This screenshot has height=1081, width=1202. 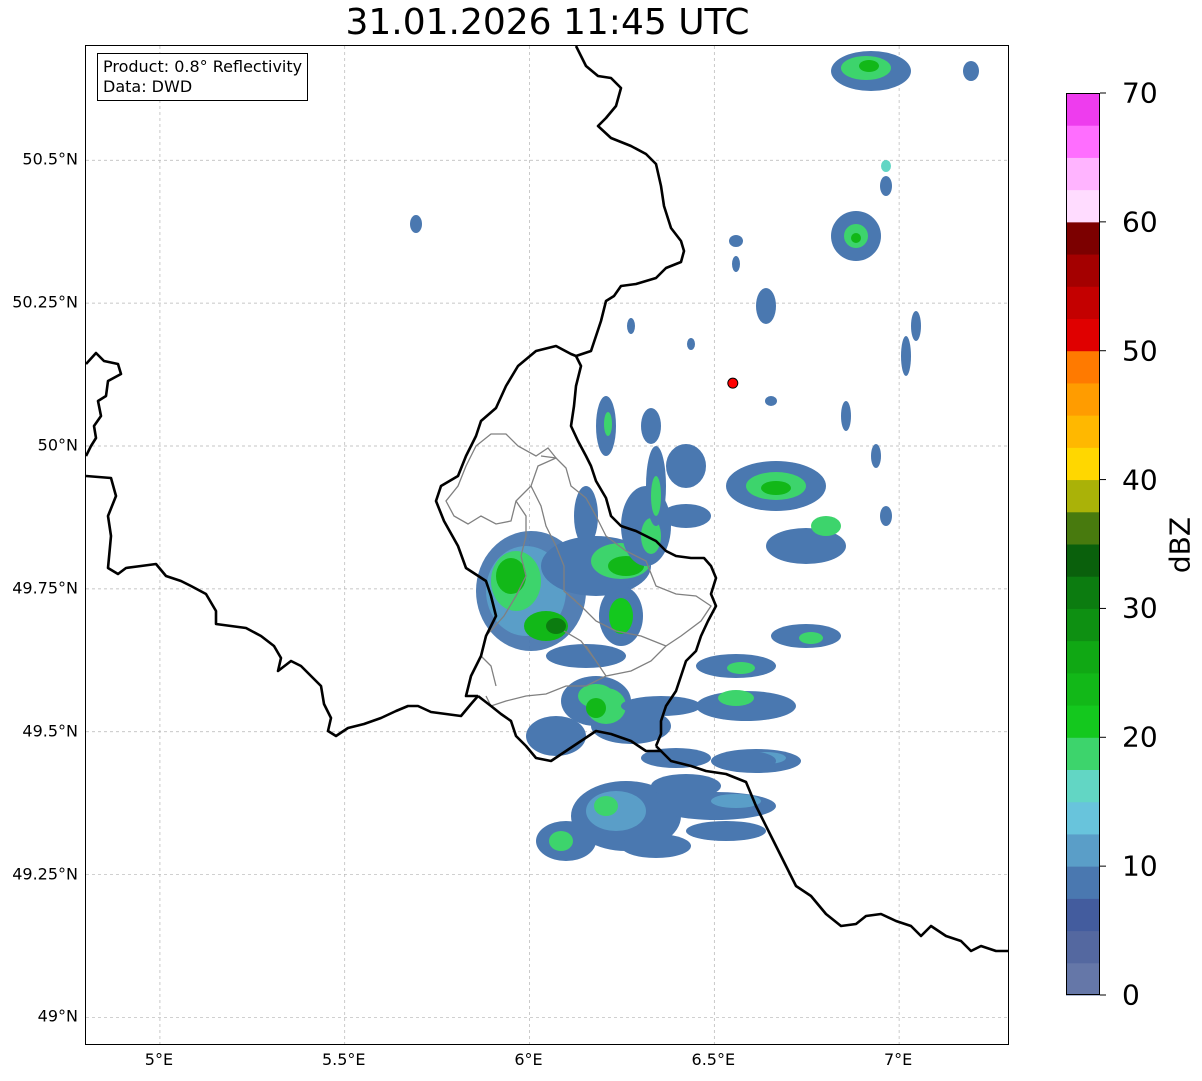 I want to click on latitude-tick-label: 50.5°N, so click(x=50, y=159).